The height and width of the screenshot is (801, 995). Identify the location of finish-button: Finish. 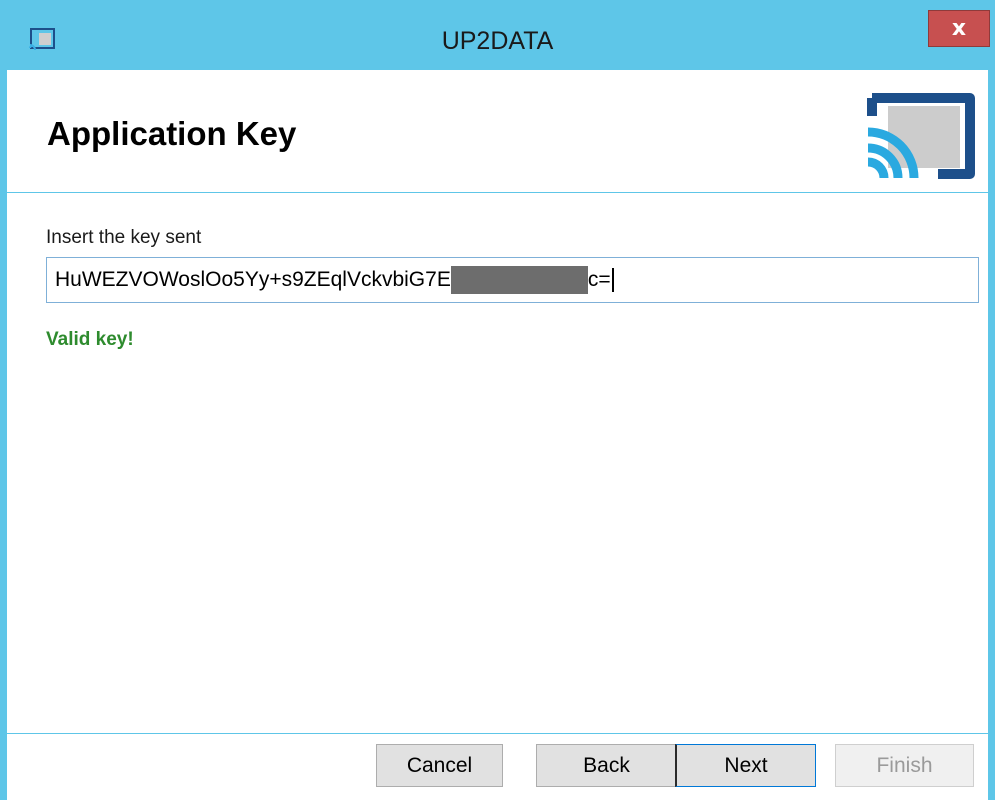
(904, 765).